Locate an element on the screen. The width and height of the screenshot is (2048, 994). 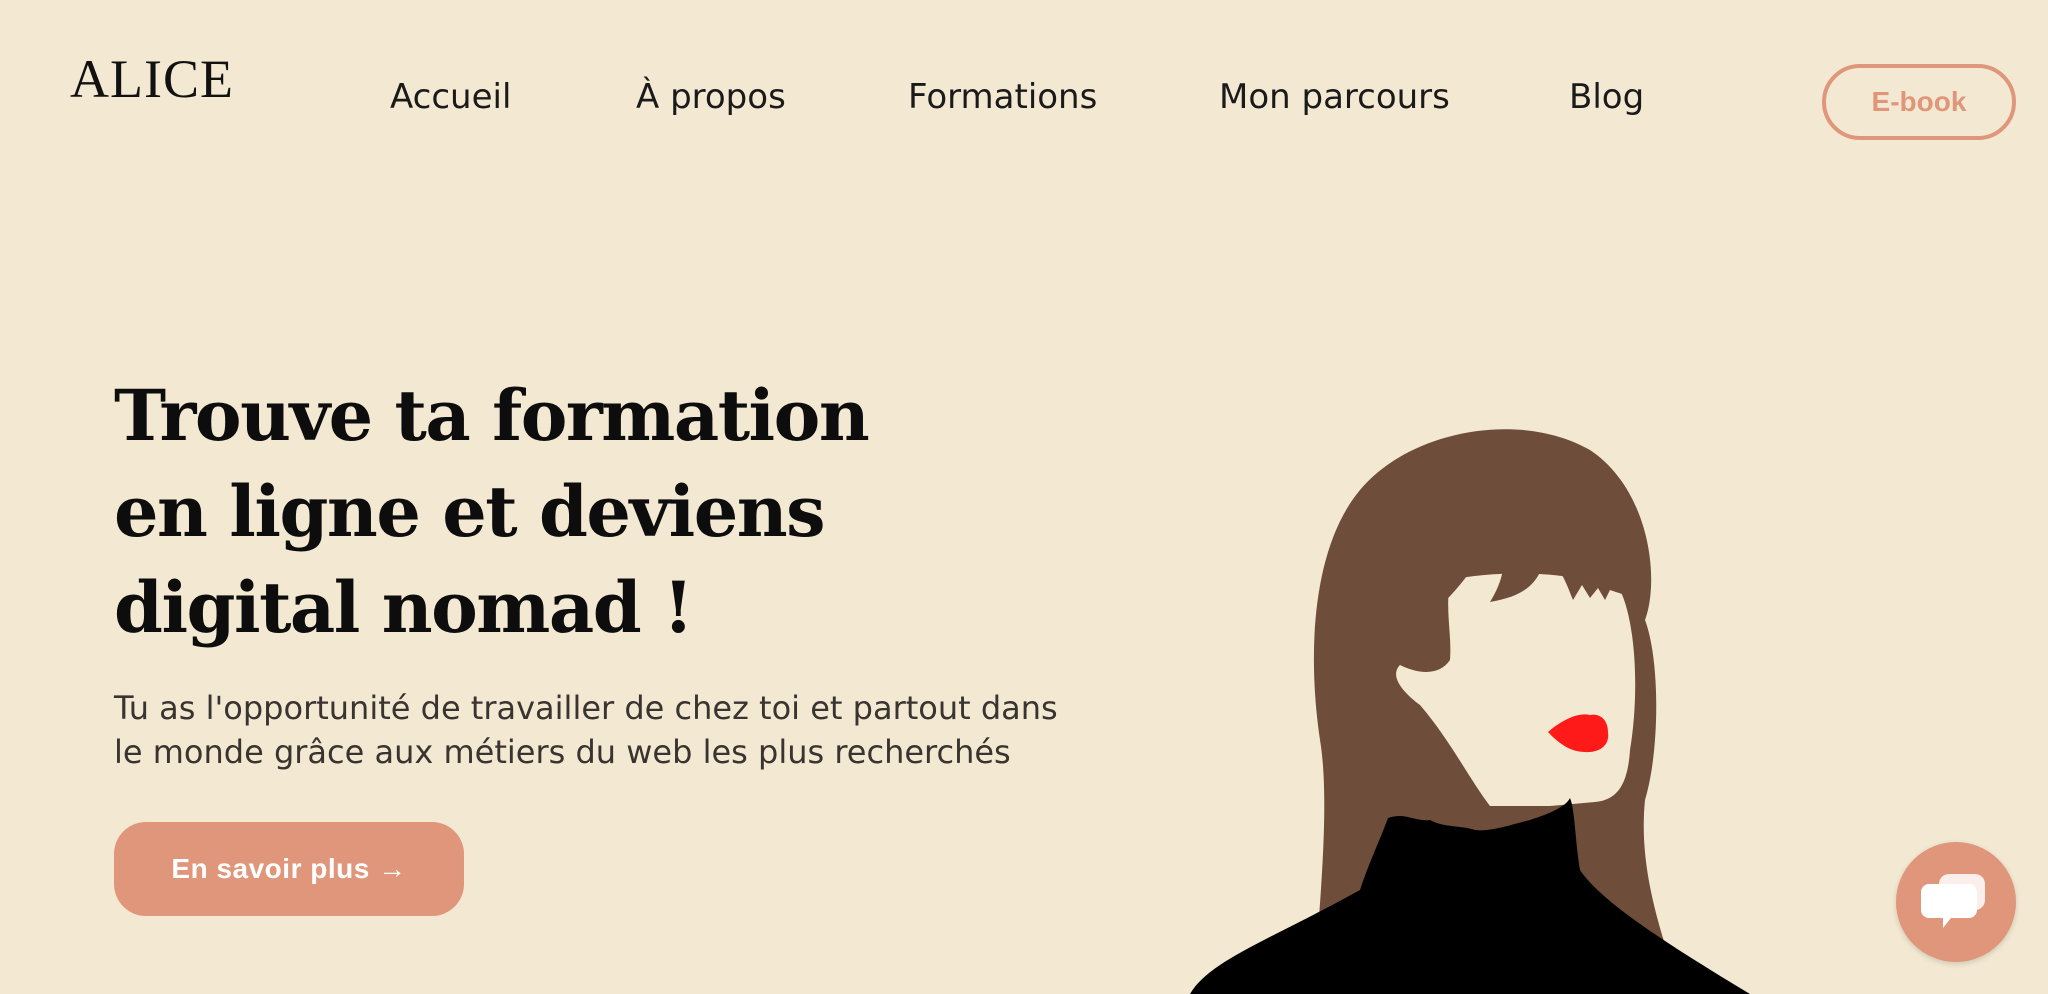
site-logo: ALICE is located at coordinates (152, 79).